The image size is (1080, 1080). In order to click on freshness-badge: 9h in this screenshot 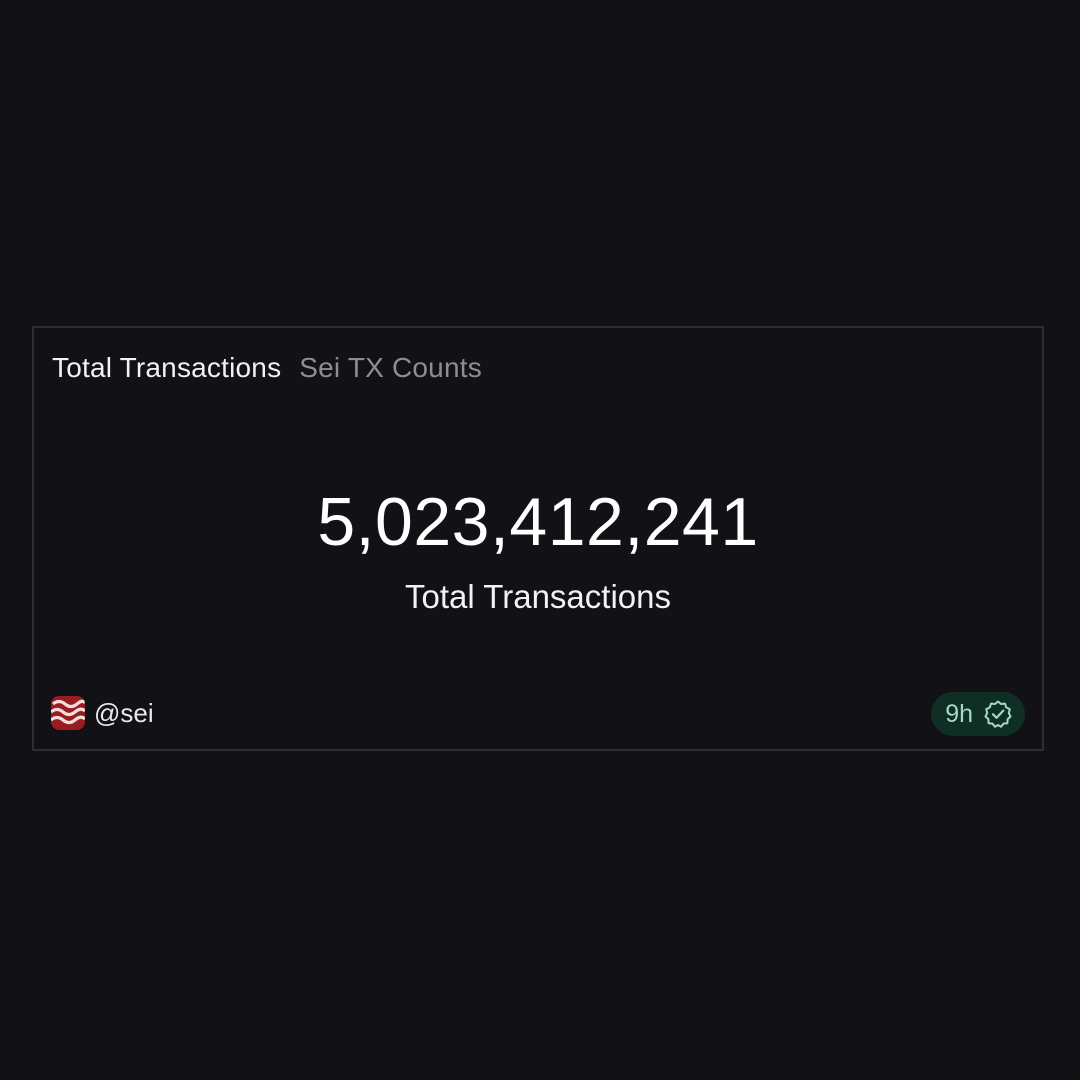, I will do `click(978, 714)`.